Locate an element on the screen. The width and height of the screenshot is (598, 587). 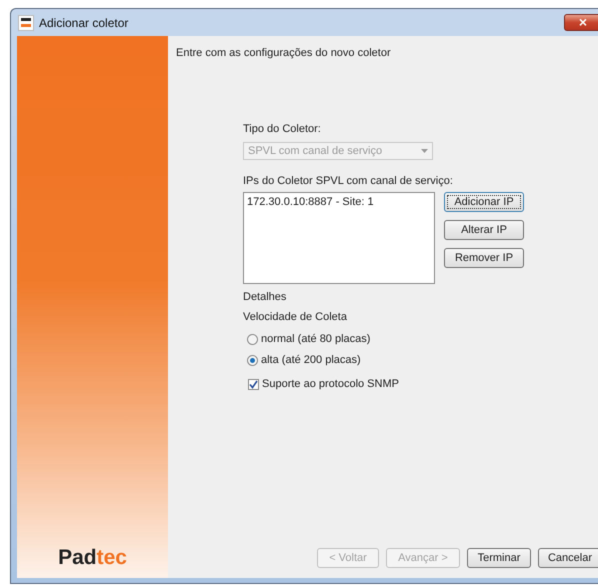
speed-radio: alta (até 200 placas) is located at coordinates (422, 360).